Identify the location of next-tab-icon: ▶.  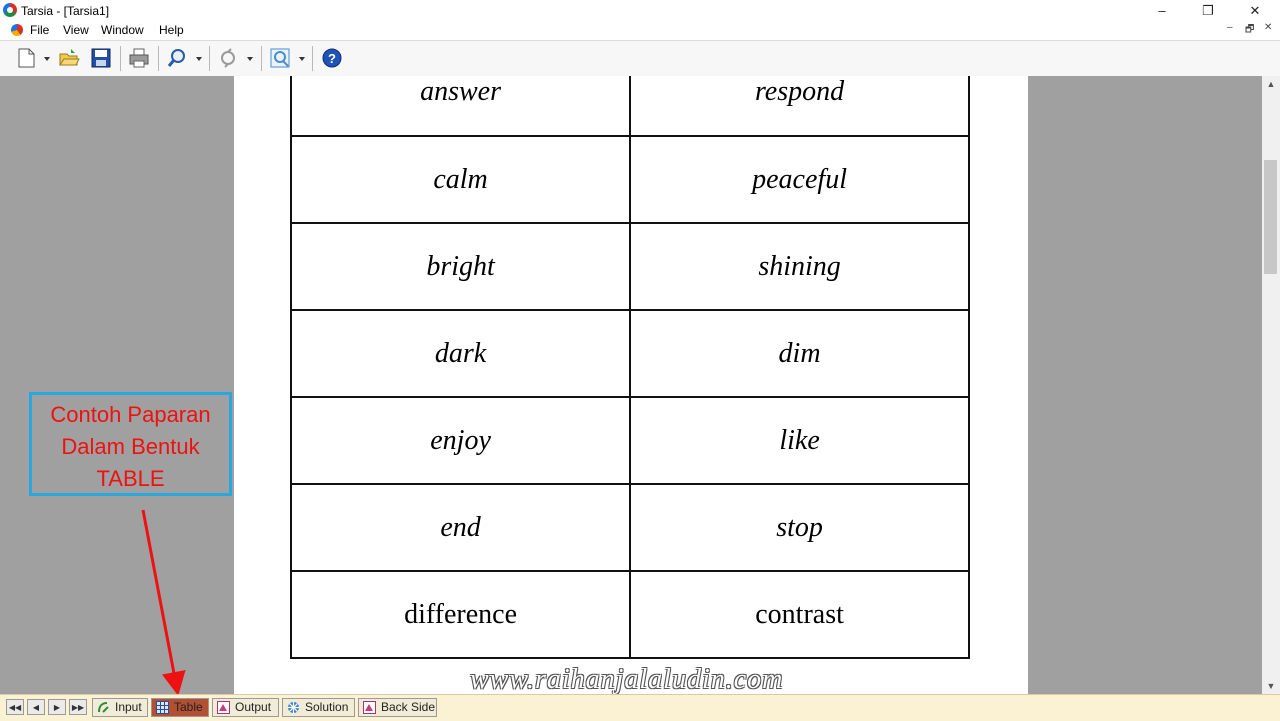
(57, 707).